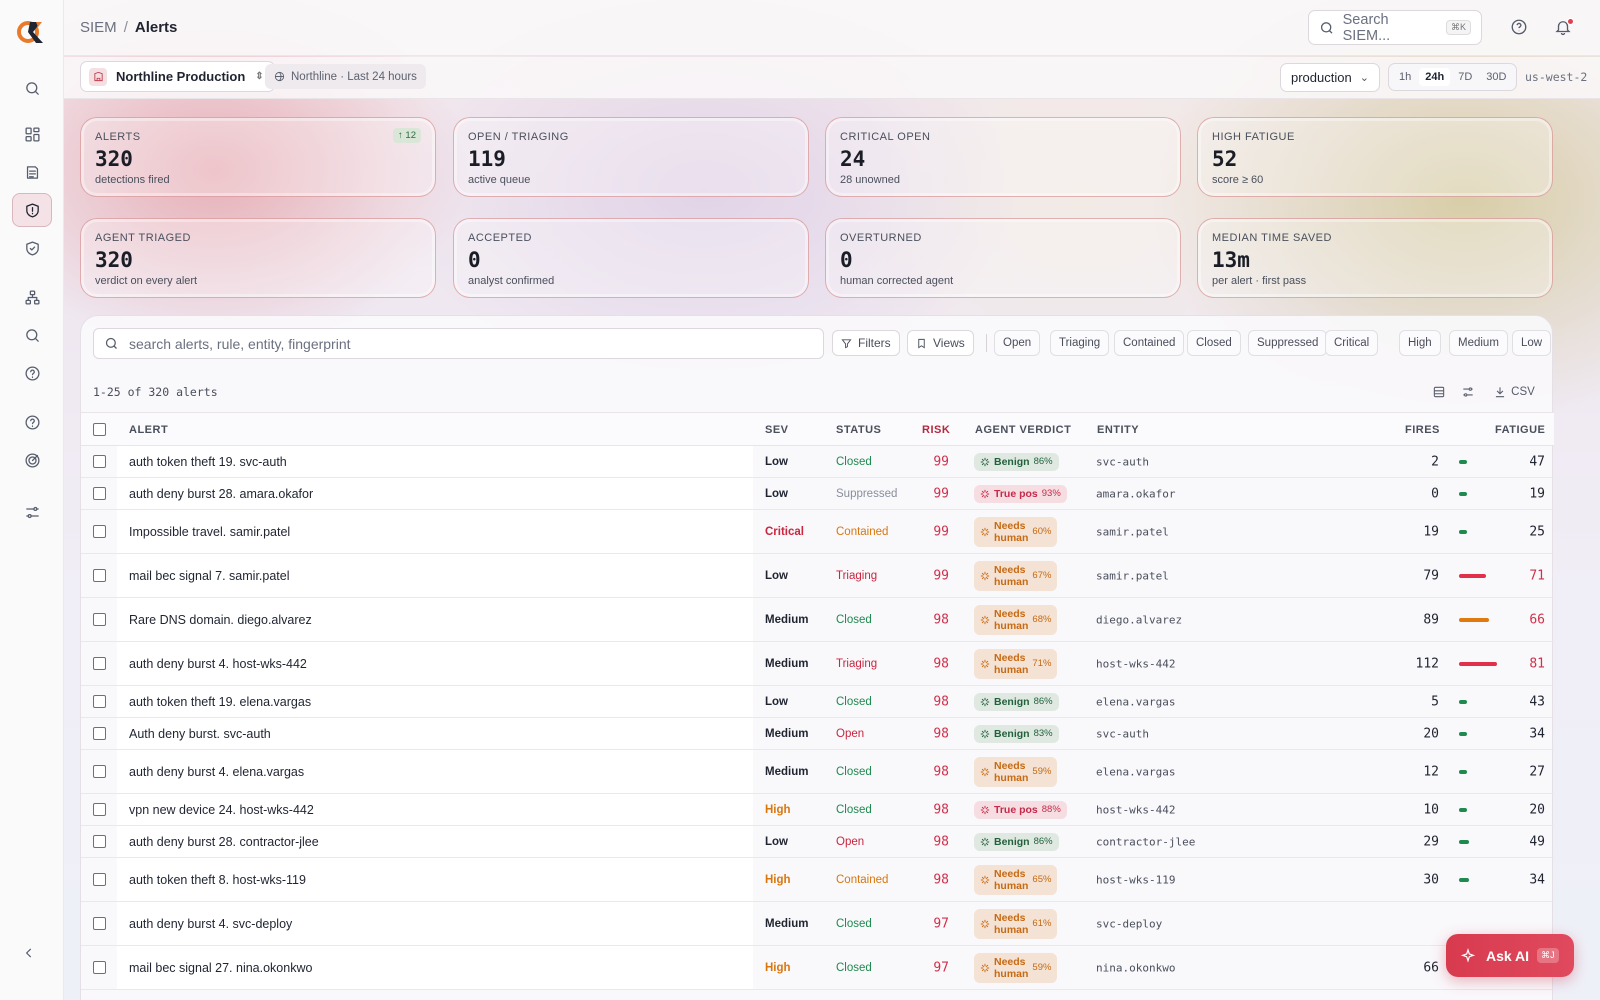 This screenshot has width=1600, height=1000. What do you see at coordinates (258, 157) in the screenshot?
I see `metric-card: ALERTS 320 detections fired ↑ 12` at bounding box center [258, 157].